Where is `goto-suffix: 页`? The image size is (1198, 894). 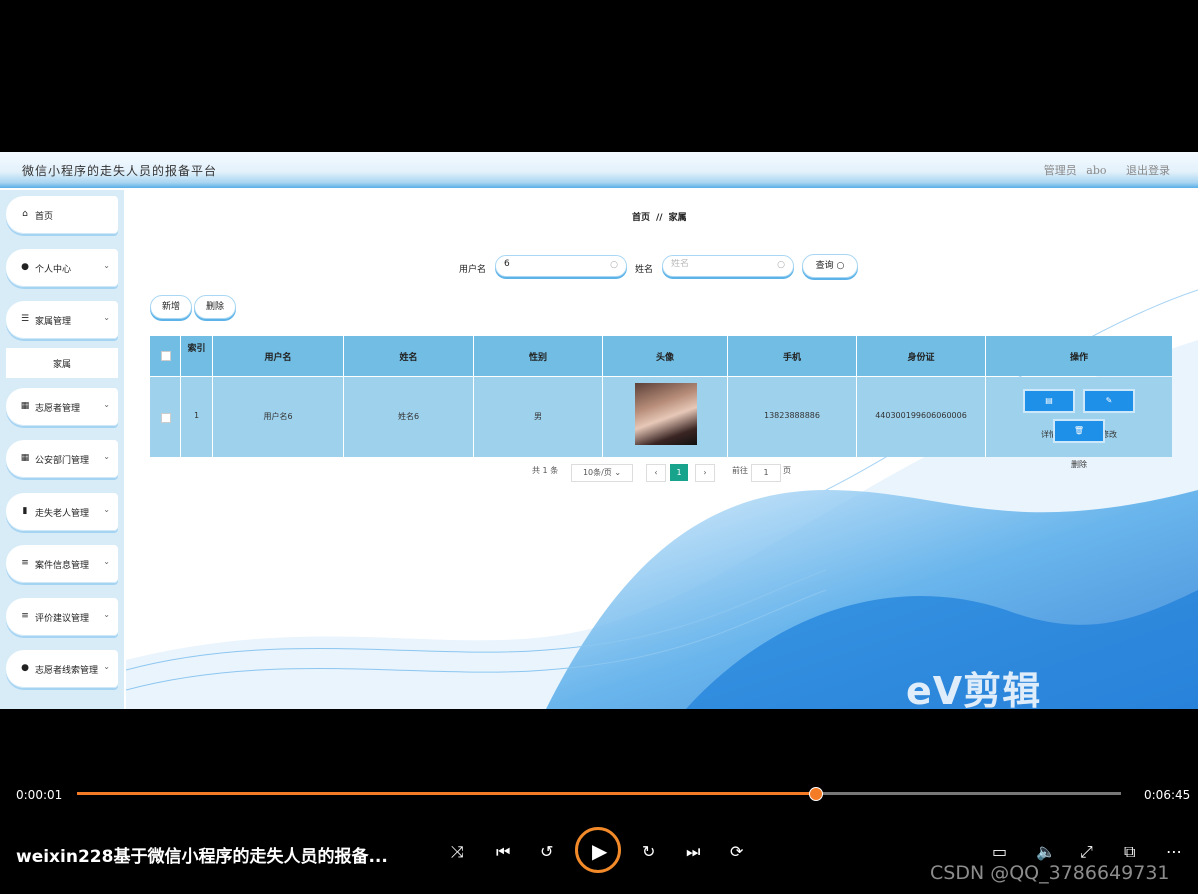
goto-suffix: 页 is located at coordinates (787, 470).